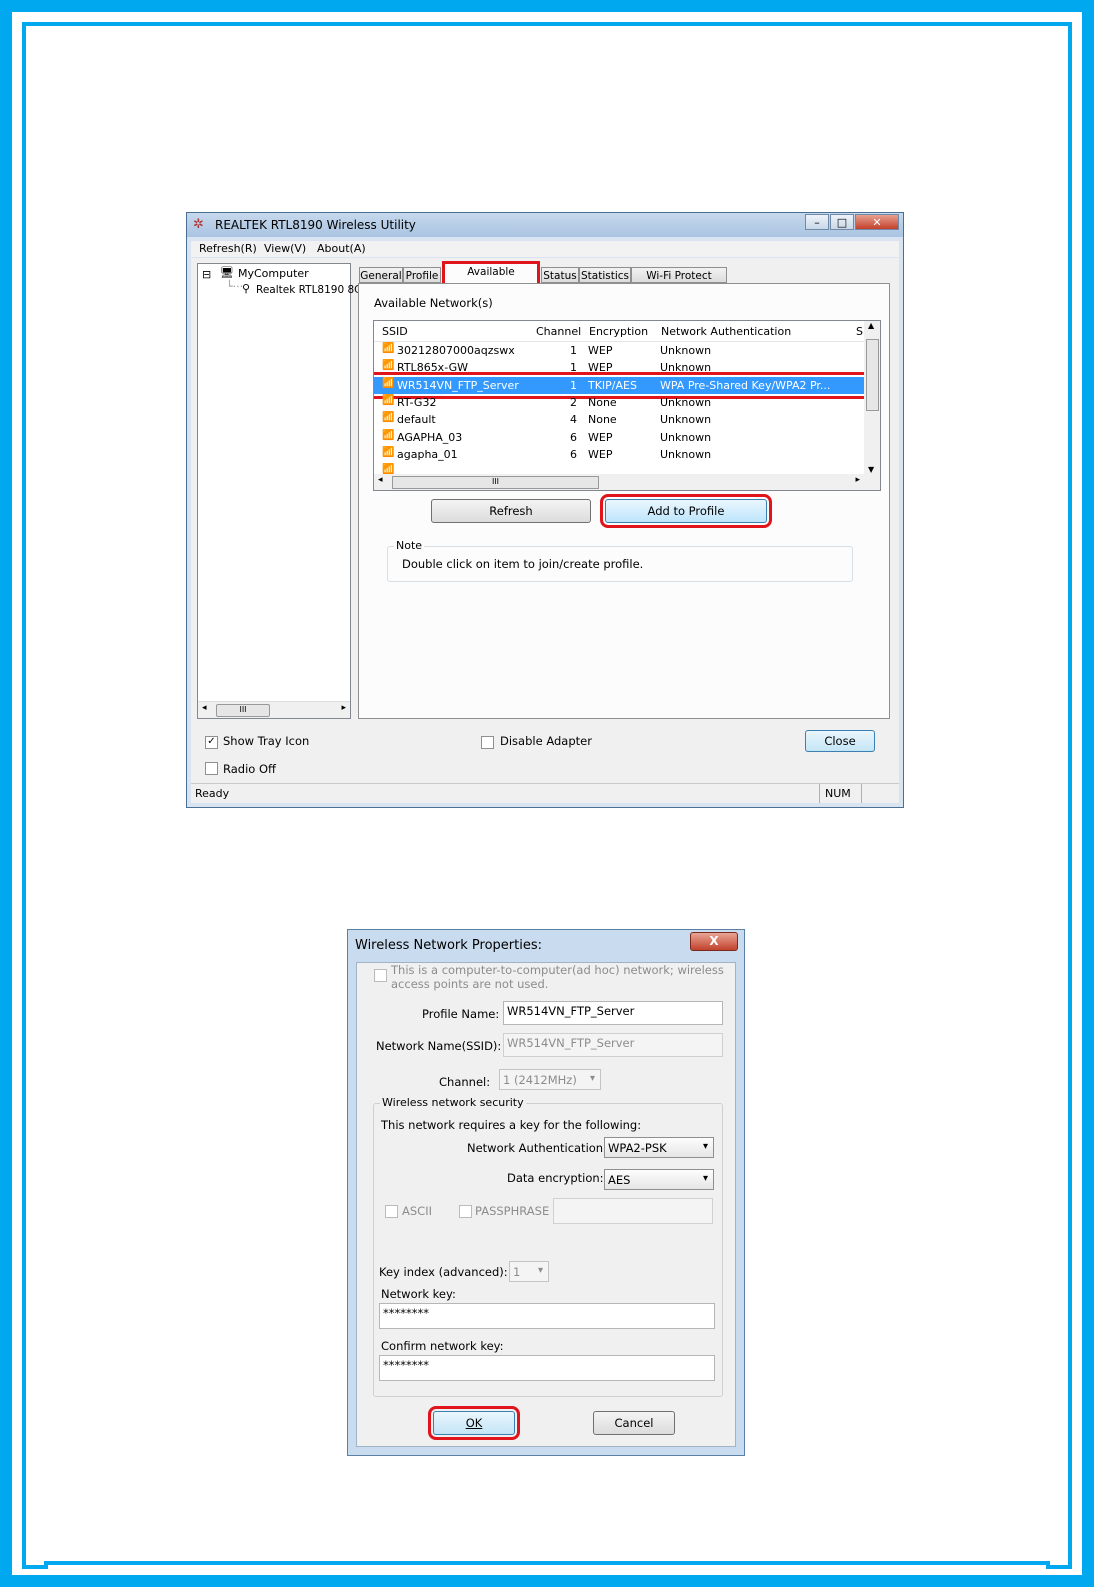 Image resolution: width=1094 pixels, height=1587 pixels. I want to click on page-frame-bottom, so click(547, 1581).